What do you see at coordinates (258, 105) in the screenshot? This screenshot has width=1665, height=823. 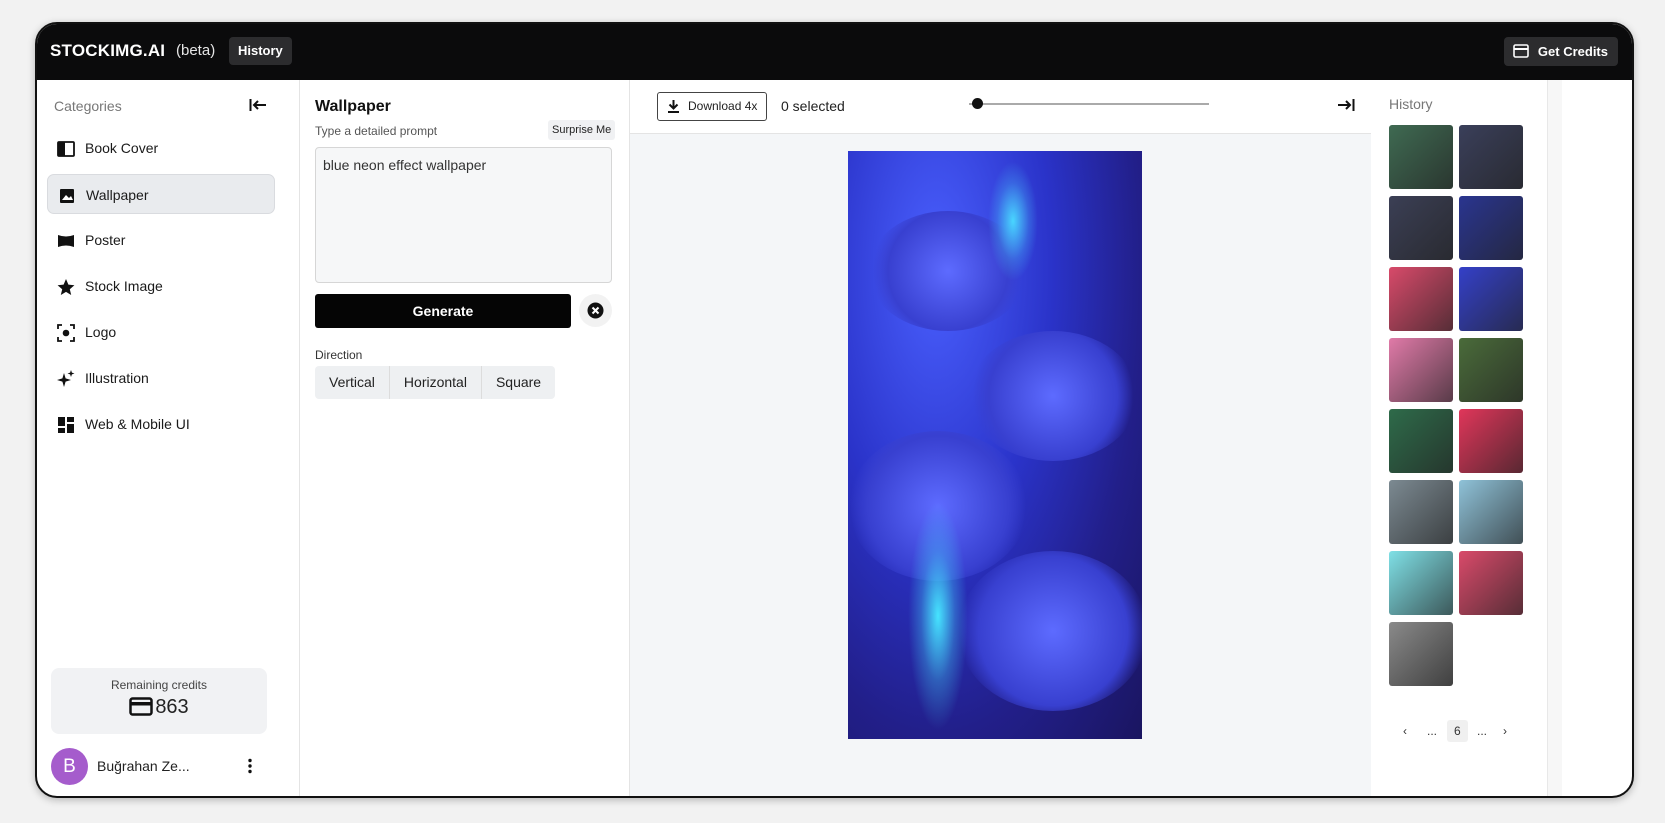 I see `collapse-sidebar-icon` at bounding box center [258, 105].